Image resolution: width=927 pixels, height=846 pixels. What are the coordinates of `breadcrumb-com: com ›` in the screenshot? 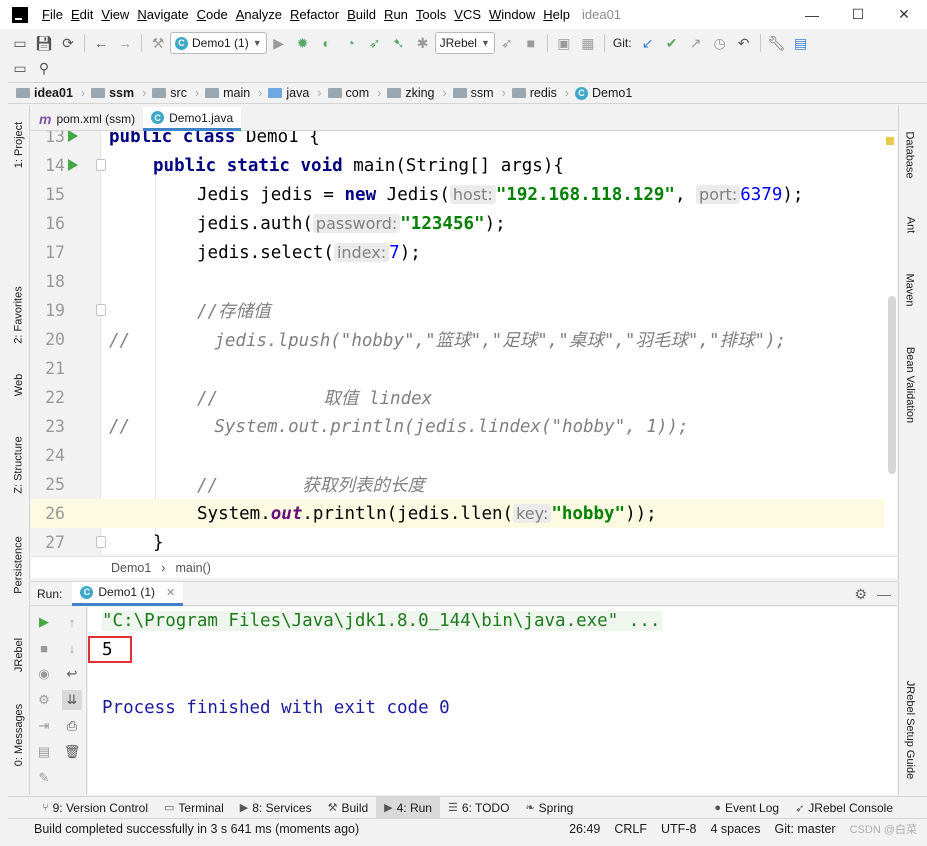 It's located at (357, 93).